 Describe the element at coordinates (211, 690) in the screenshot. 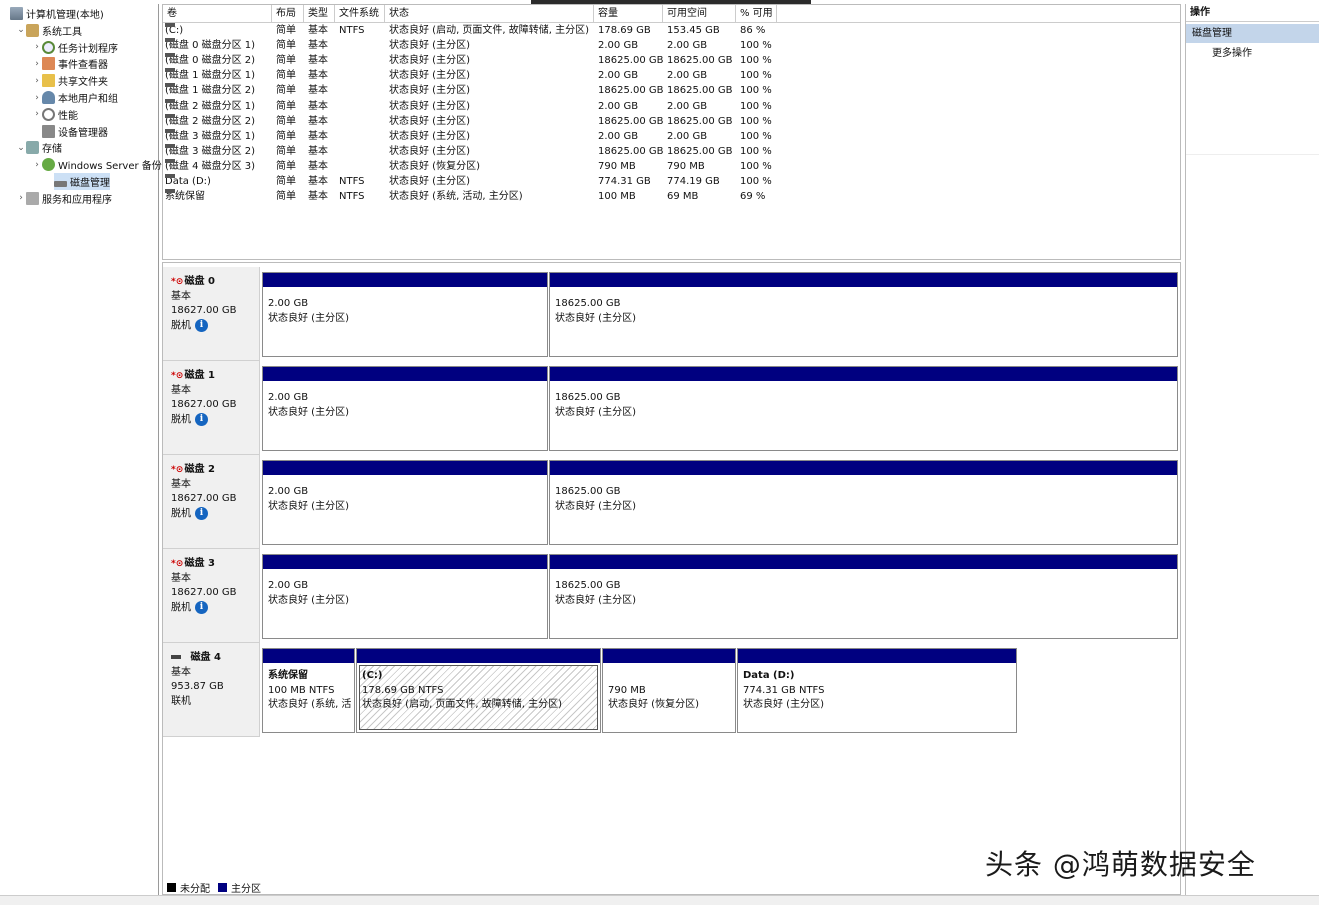

I see `disk-info-4: 磁盘 4 基本 953.87 GB 联机` at that location.